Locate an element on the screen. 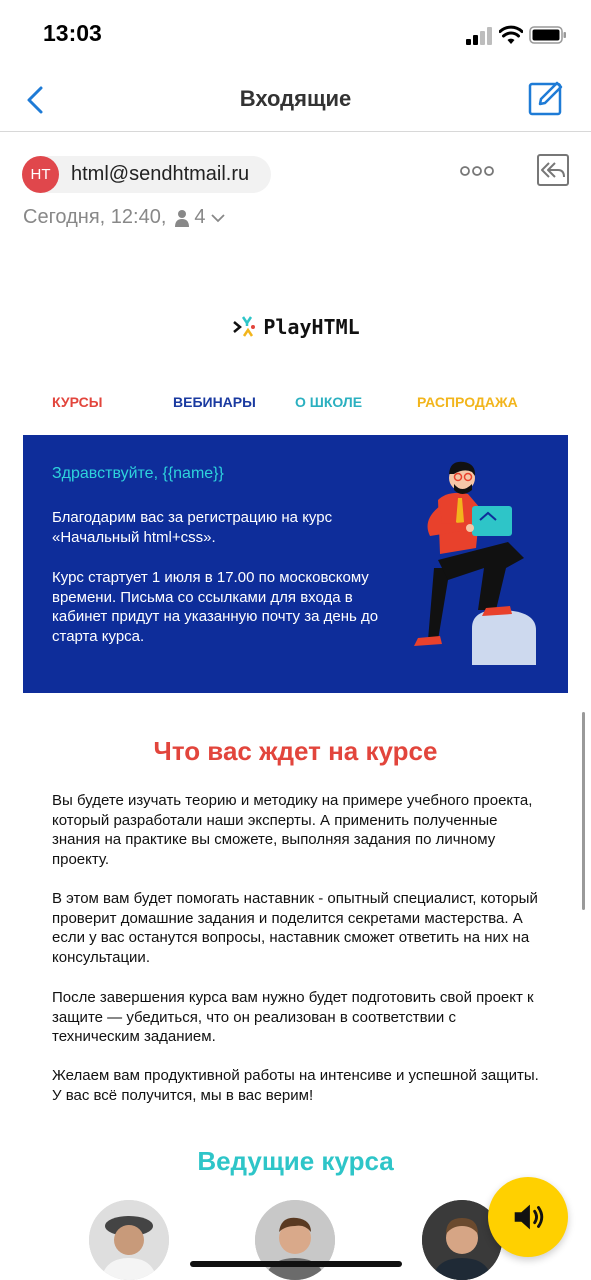  developer-illustration is located at coordinates (475, 563).